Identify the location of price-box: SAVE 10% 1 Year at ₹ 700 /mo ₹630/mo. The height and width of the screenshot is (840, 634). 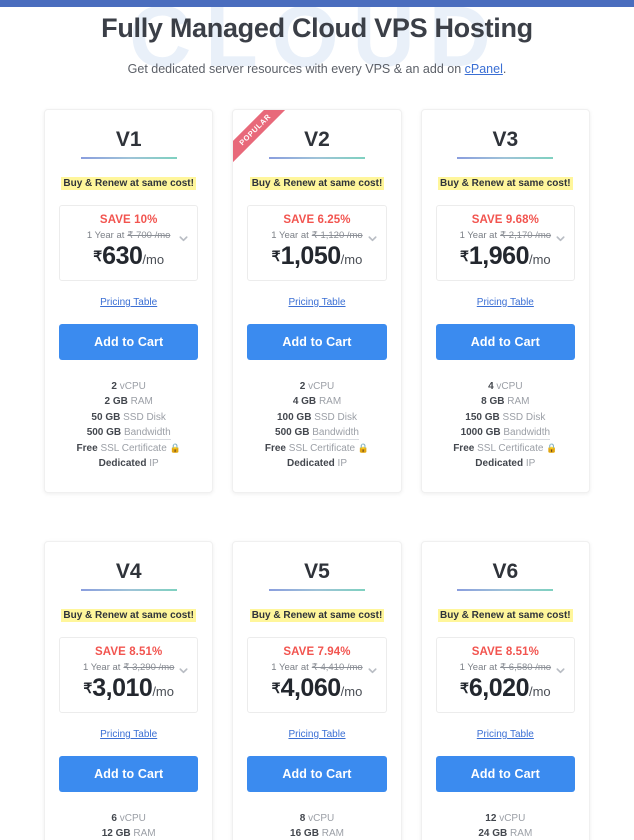
(129, 242).